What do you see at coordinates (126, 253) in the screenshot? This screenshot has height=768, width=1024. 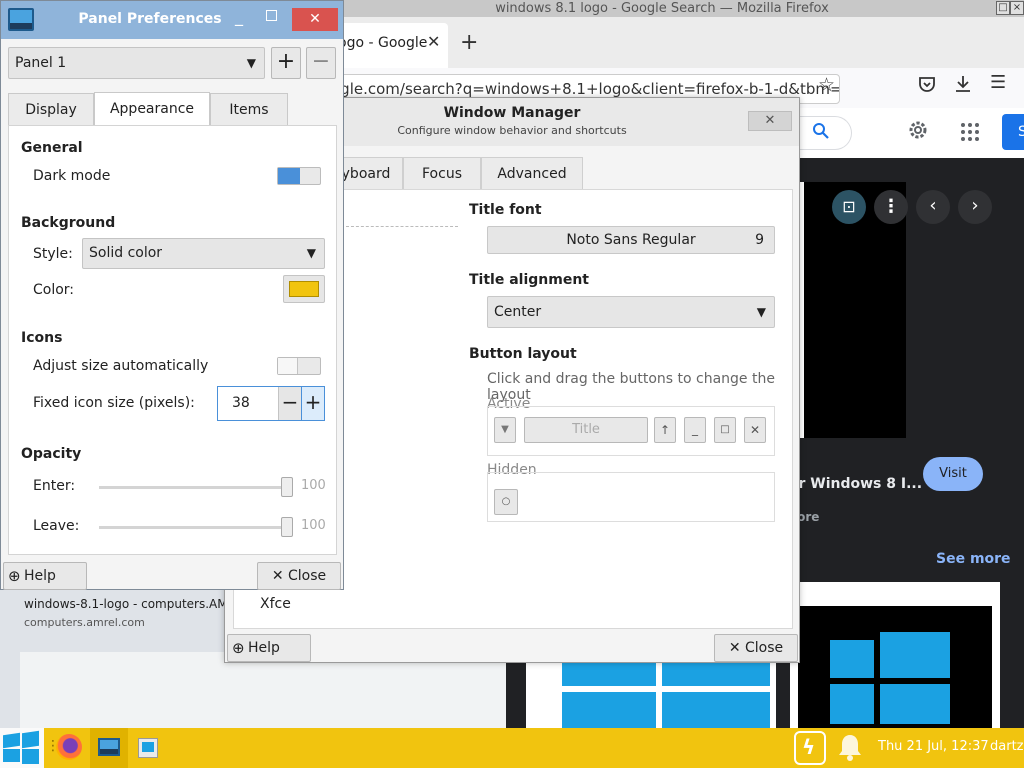 I see `style-select-value: Solid color` at bounding box center [126, 253].